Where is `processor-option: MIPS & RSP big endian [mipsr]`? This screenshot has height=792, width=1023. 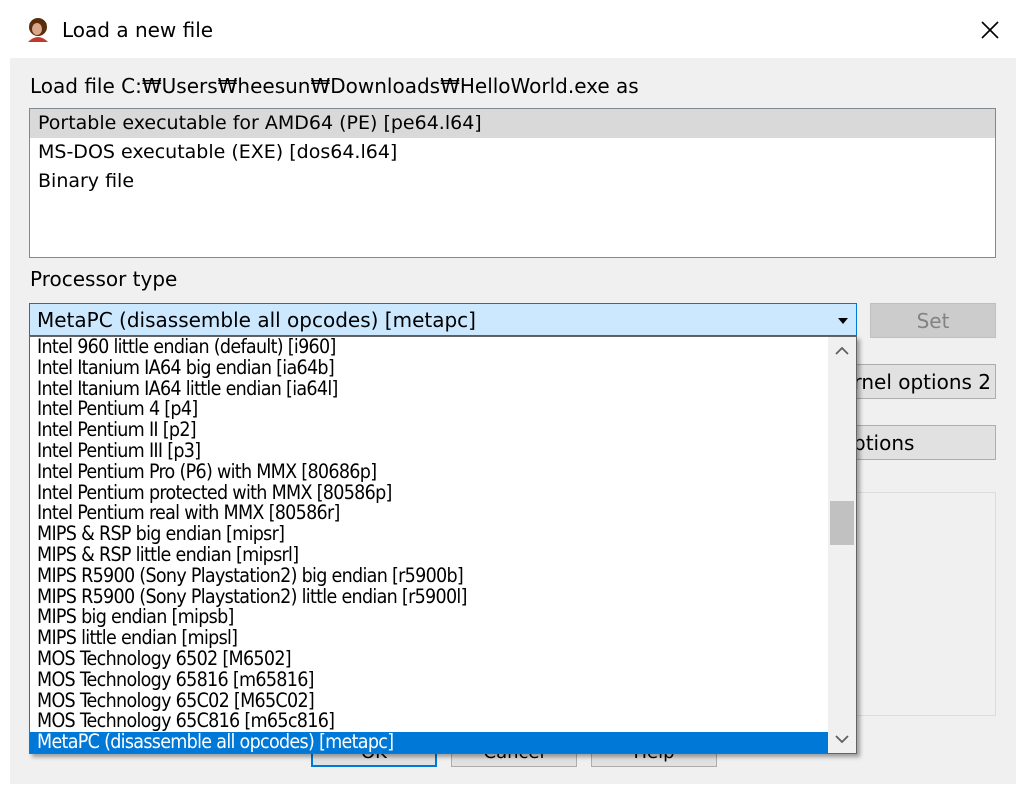
processor-option: MIPS & RSP big endian [mipsr] is located at coordinates (429, 534).